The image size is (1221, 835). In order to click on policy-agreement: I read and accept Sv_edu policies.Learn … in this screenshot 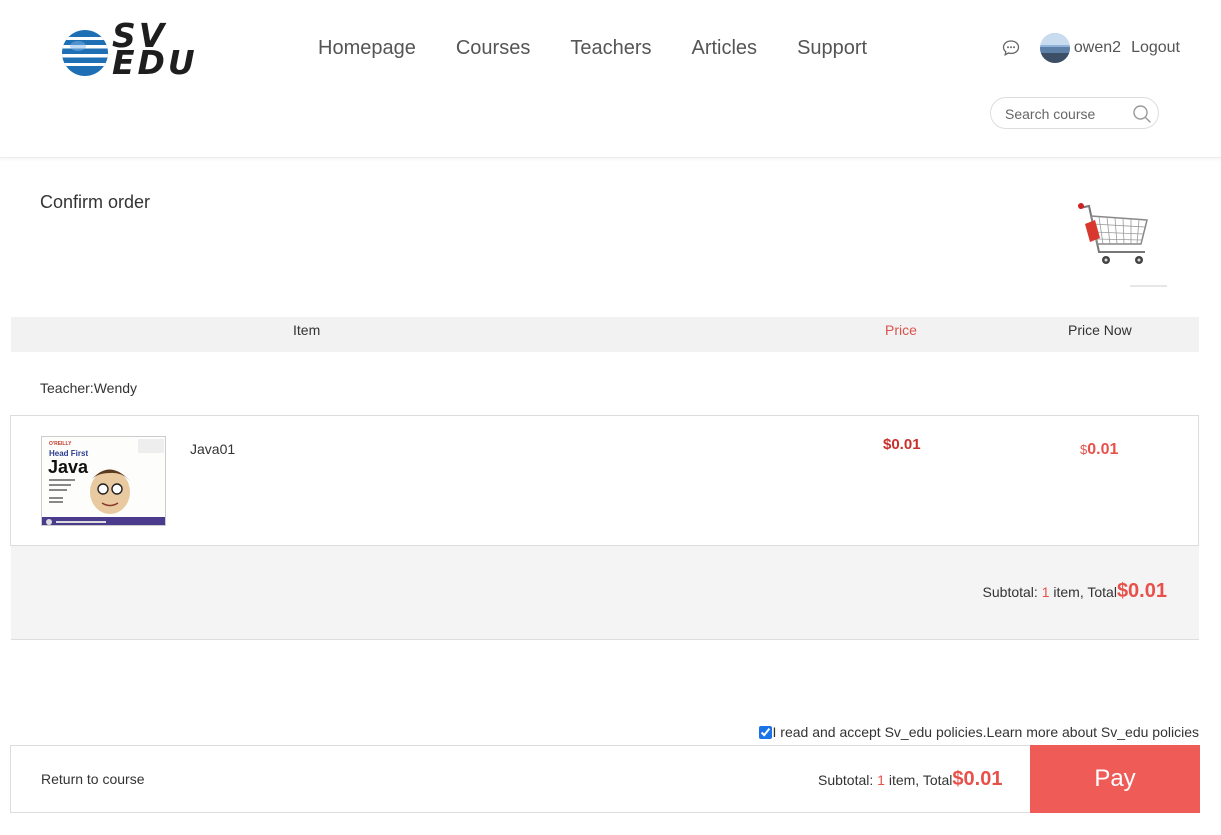, I will do `click(979, 732)`.